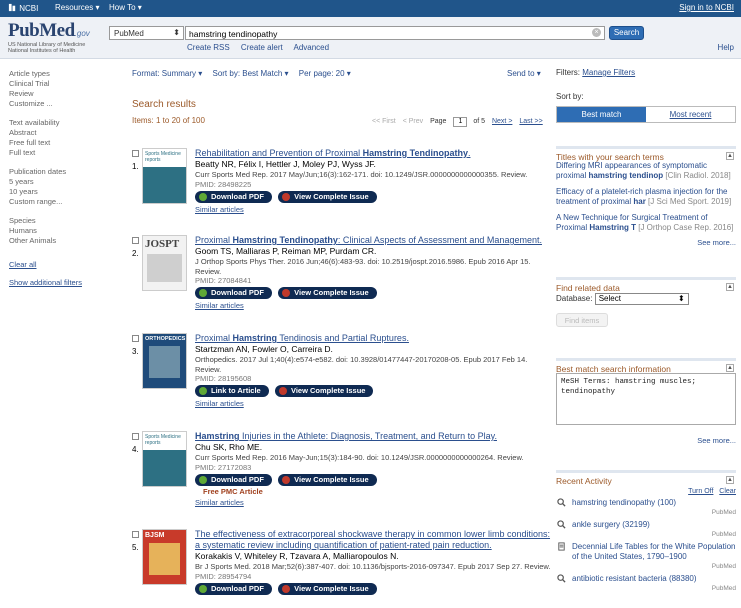 The image size is (741, 608). What do you see at coordinates (64, 153) in the screenshot?
I see `filter-full-text: Full text` at bounding box center [64, 153].